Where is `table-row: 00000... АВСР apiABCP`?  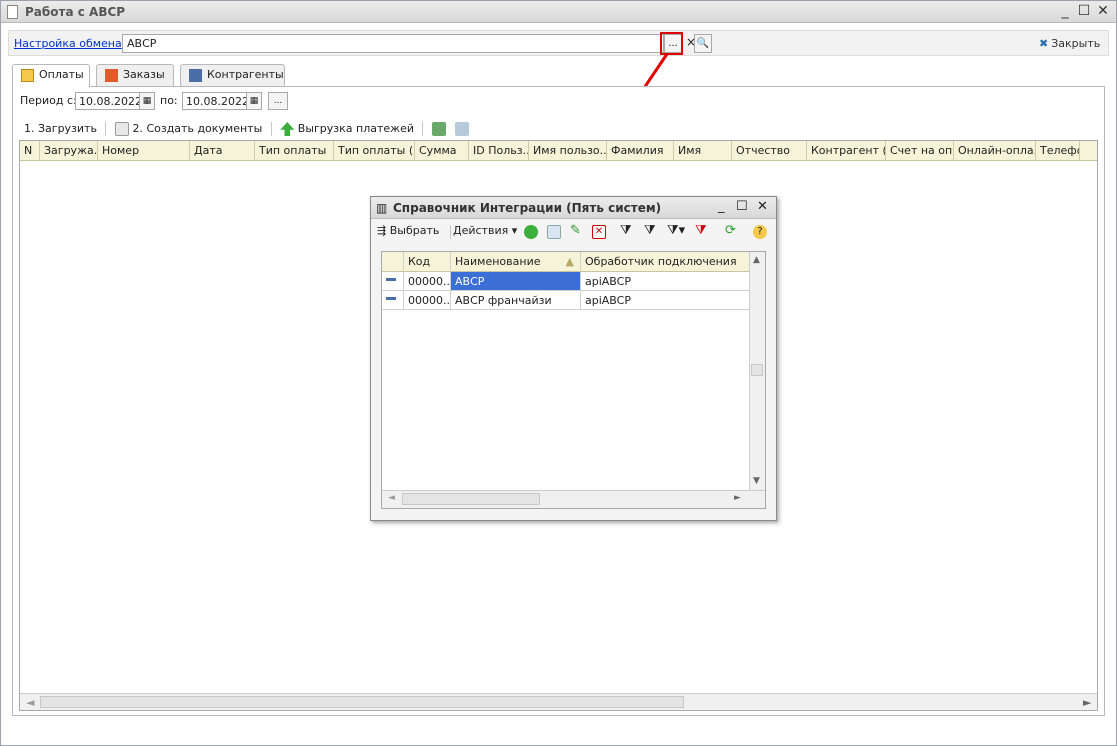 table-row: 00000... АВСР apiABCP is located at coordinates (565, 281).